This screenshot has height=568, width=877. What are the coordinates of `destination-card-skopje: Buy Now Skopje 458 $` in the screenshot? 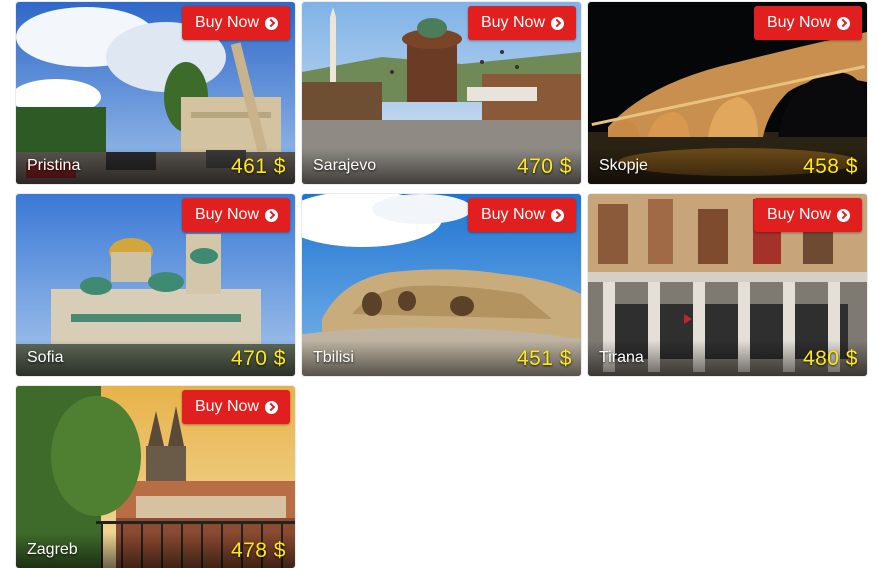 It's located at (727, 93).